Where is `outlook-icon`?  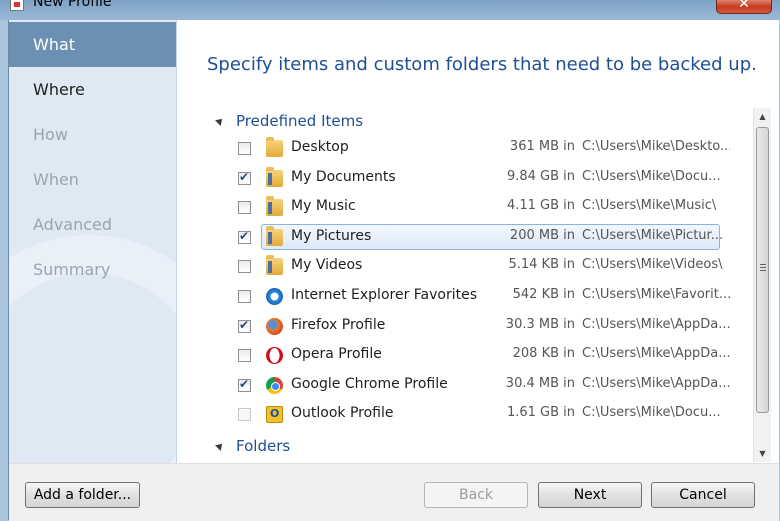 outlook-icon is located at coordinates (274, 415).